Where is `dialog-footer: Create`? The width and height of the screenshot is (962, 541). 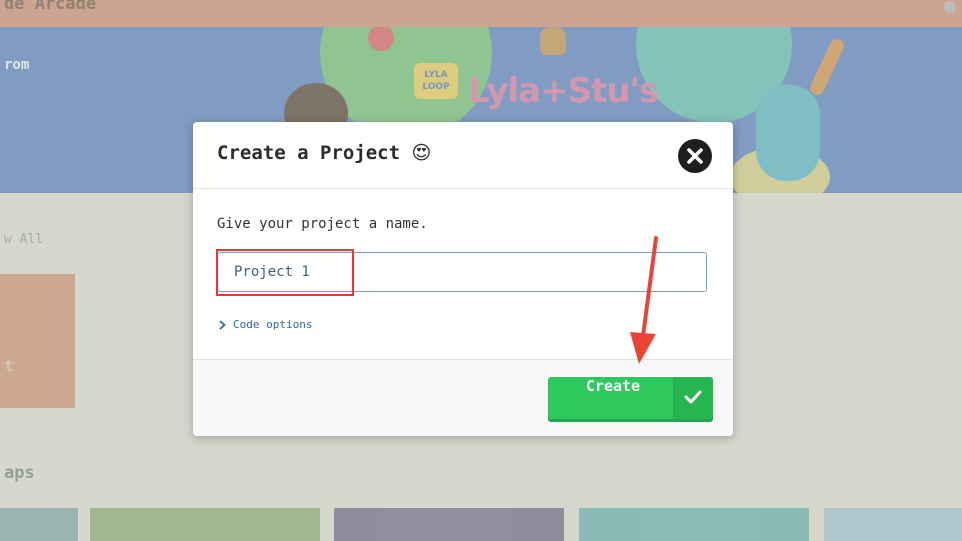
dialog-footer: Create is located at coordinates (463, 397).